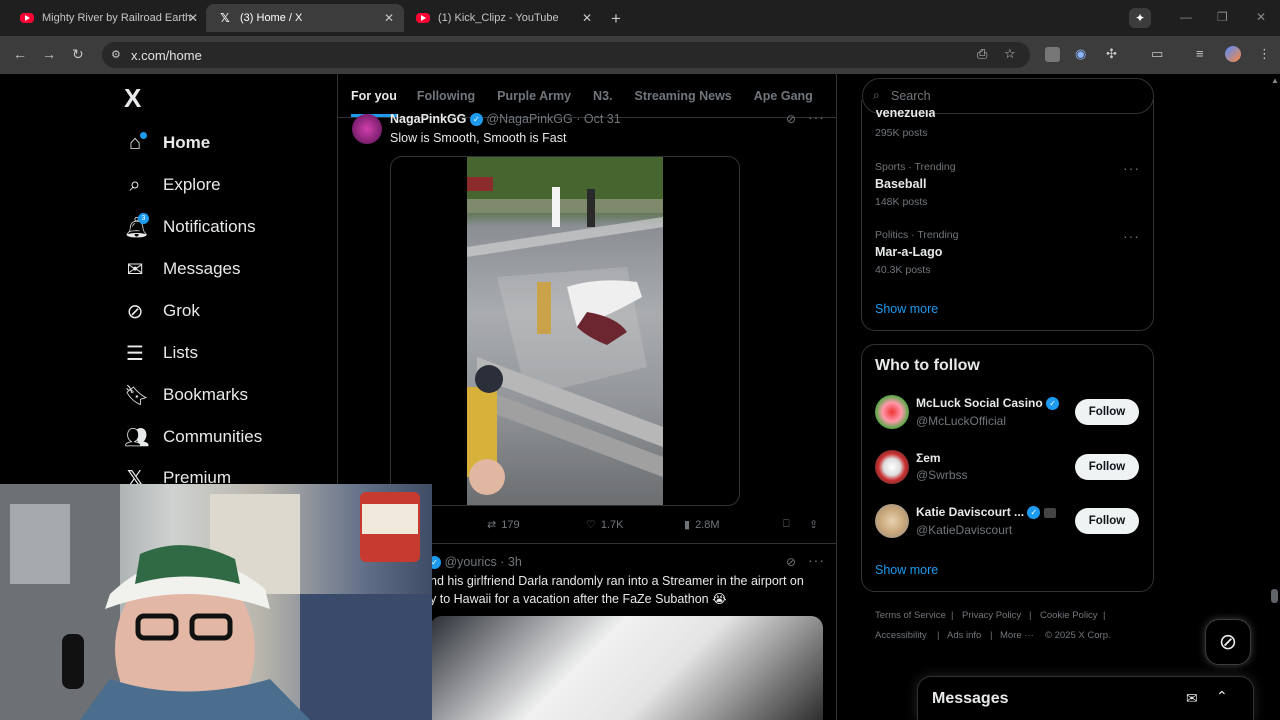  I want to click on author-handle: @NagaPinkGG, so click(529, 119).